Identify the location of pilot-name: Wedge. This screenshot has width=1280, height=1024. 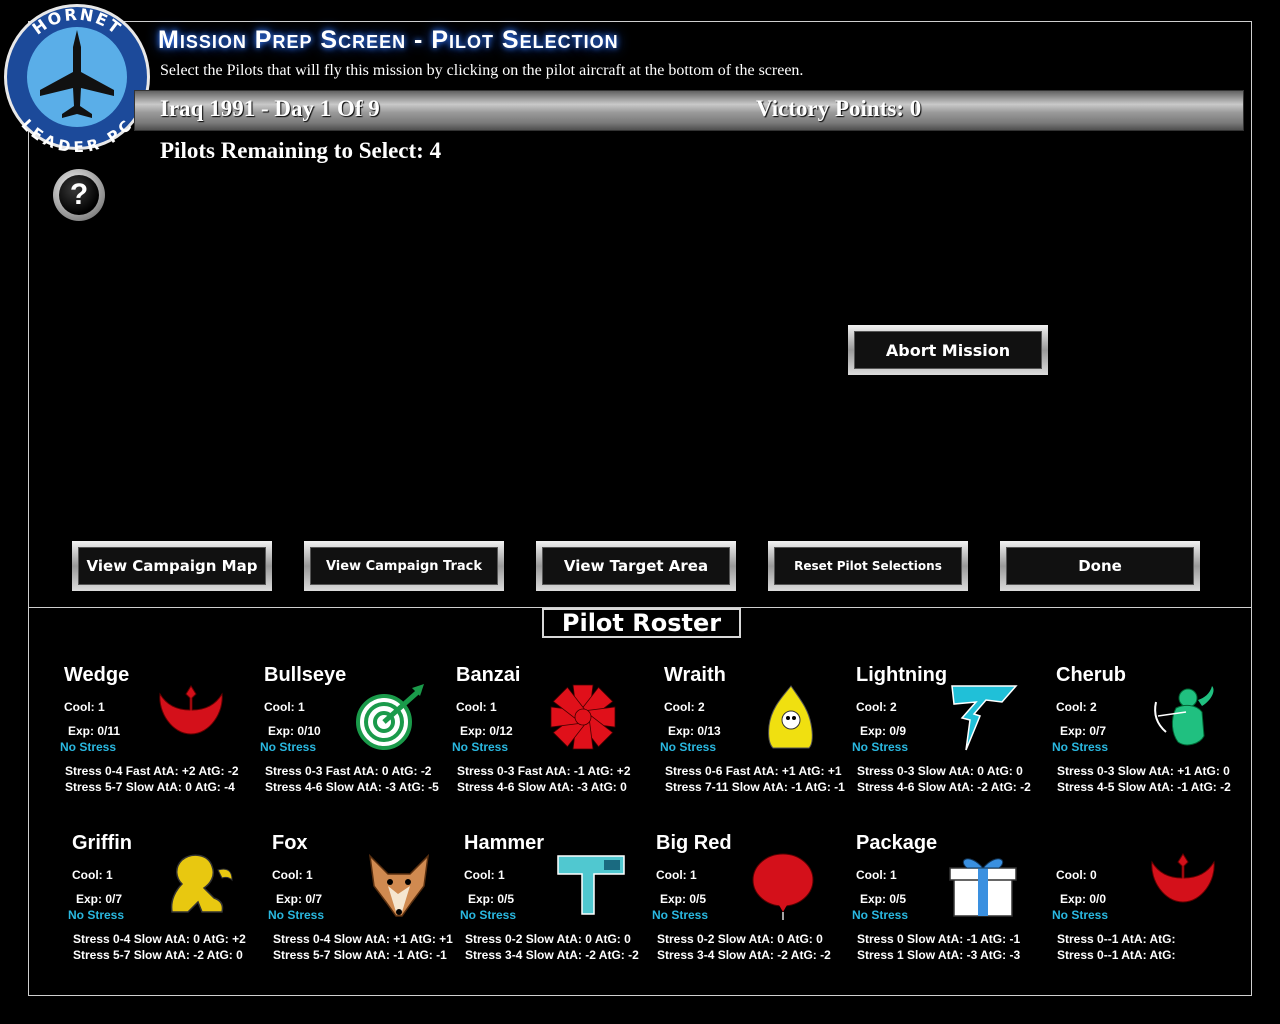
(97, 675).